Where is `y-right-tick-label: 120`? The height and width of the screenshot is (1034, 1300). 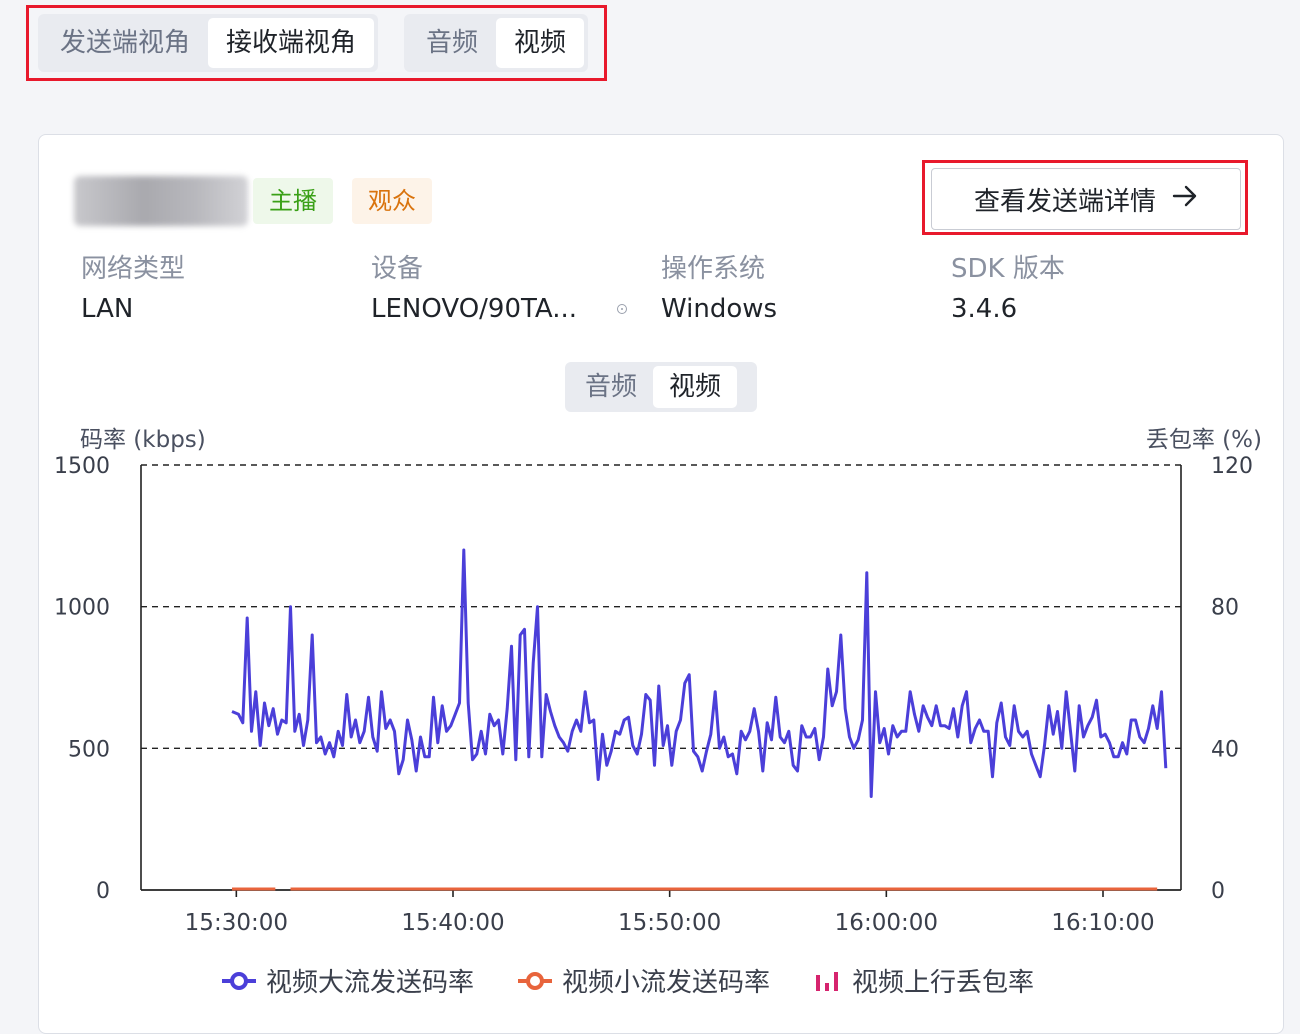
y-right-tick-label: 120 is located at coordinates (1232, 466).